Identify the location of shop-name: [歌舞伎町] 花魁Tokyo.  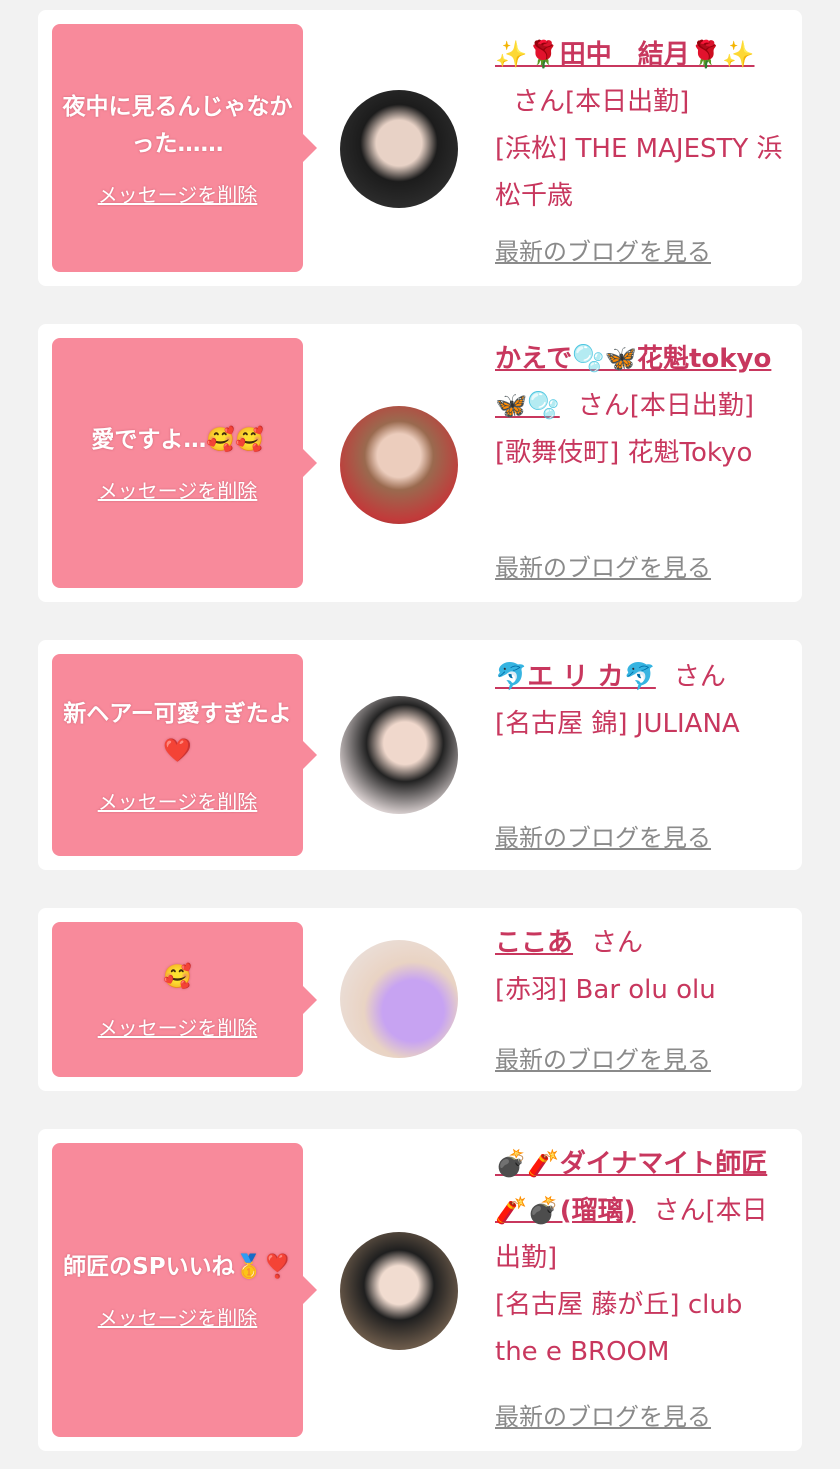
(624, 453).